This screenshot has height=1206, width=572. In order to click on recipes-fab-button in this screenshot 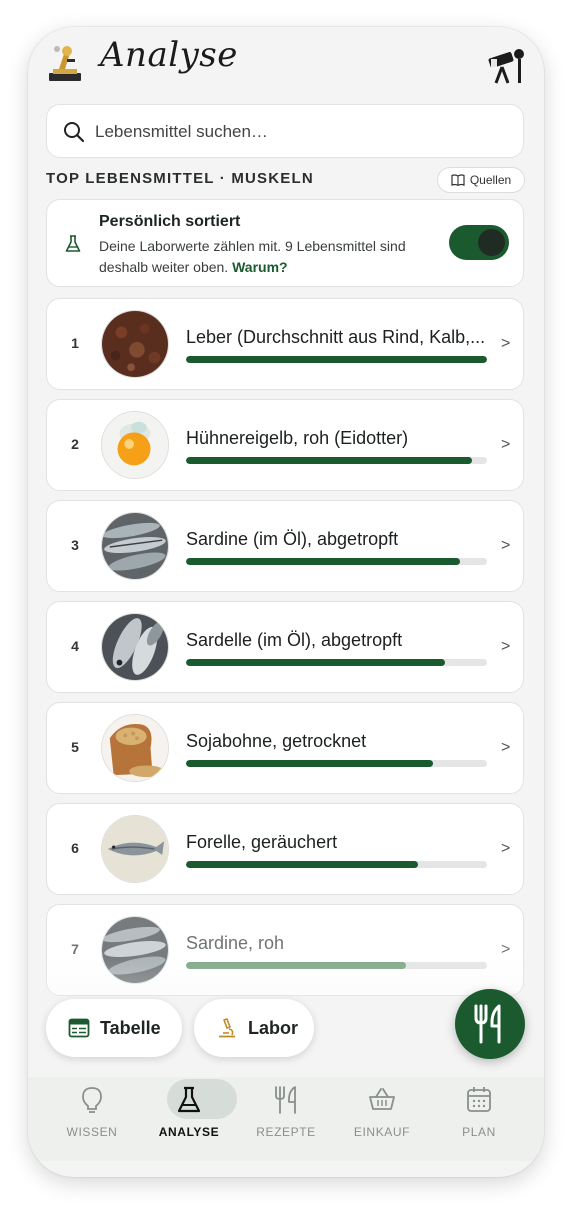, I will do `click(490, 1024)`.